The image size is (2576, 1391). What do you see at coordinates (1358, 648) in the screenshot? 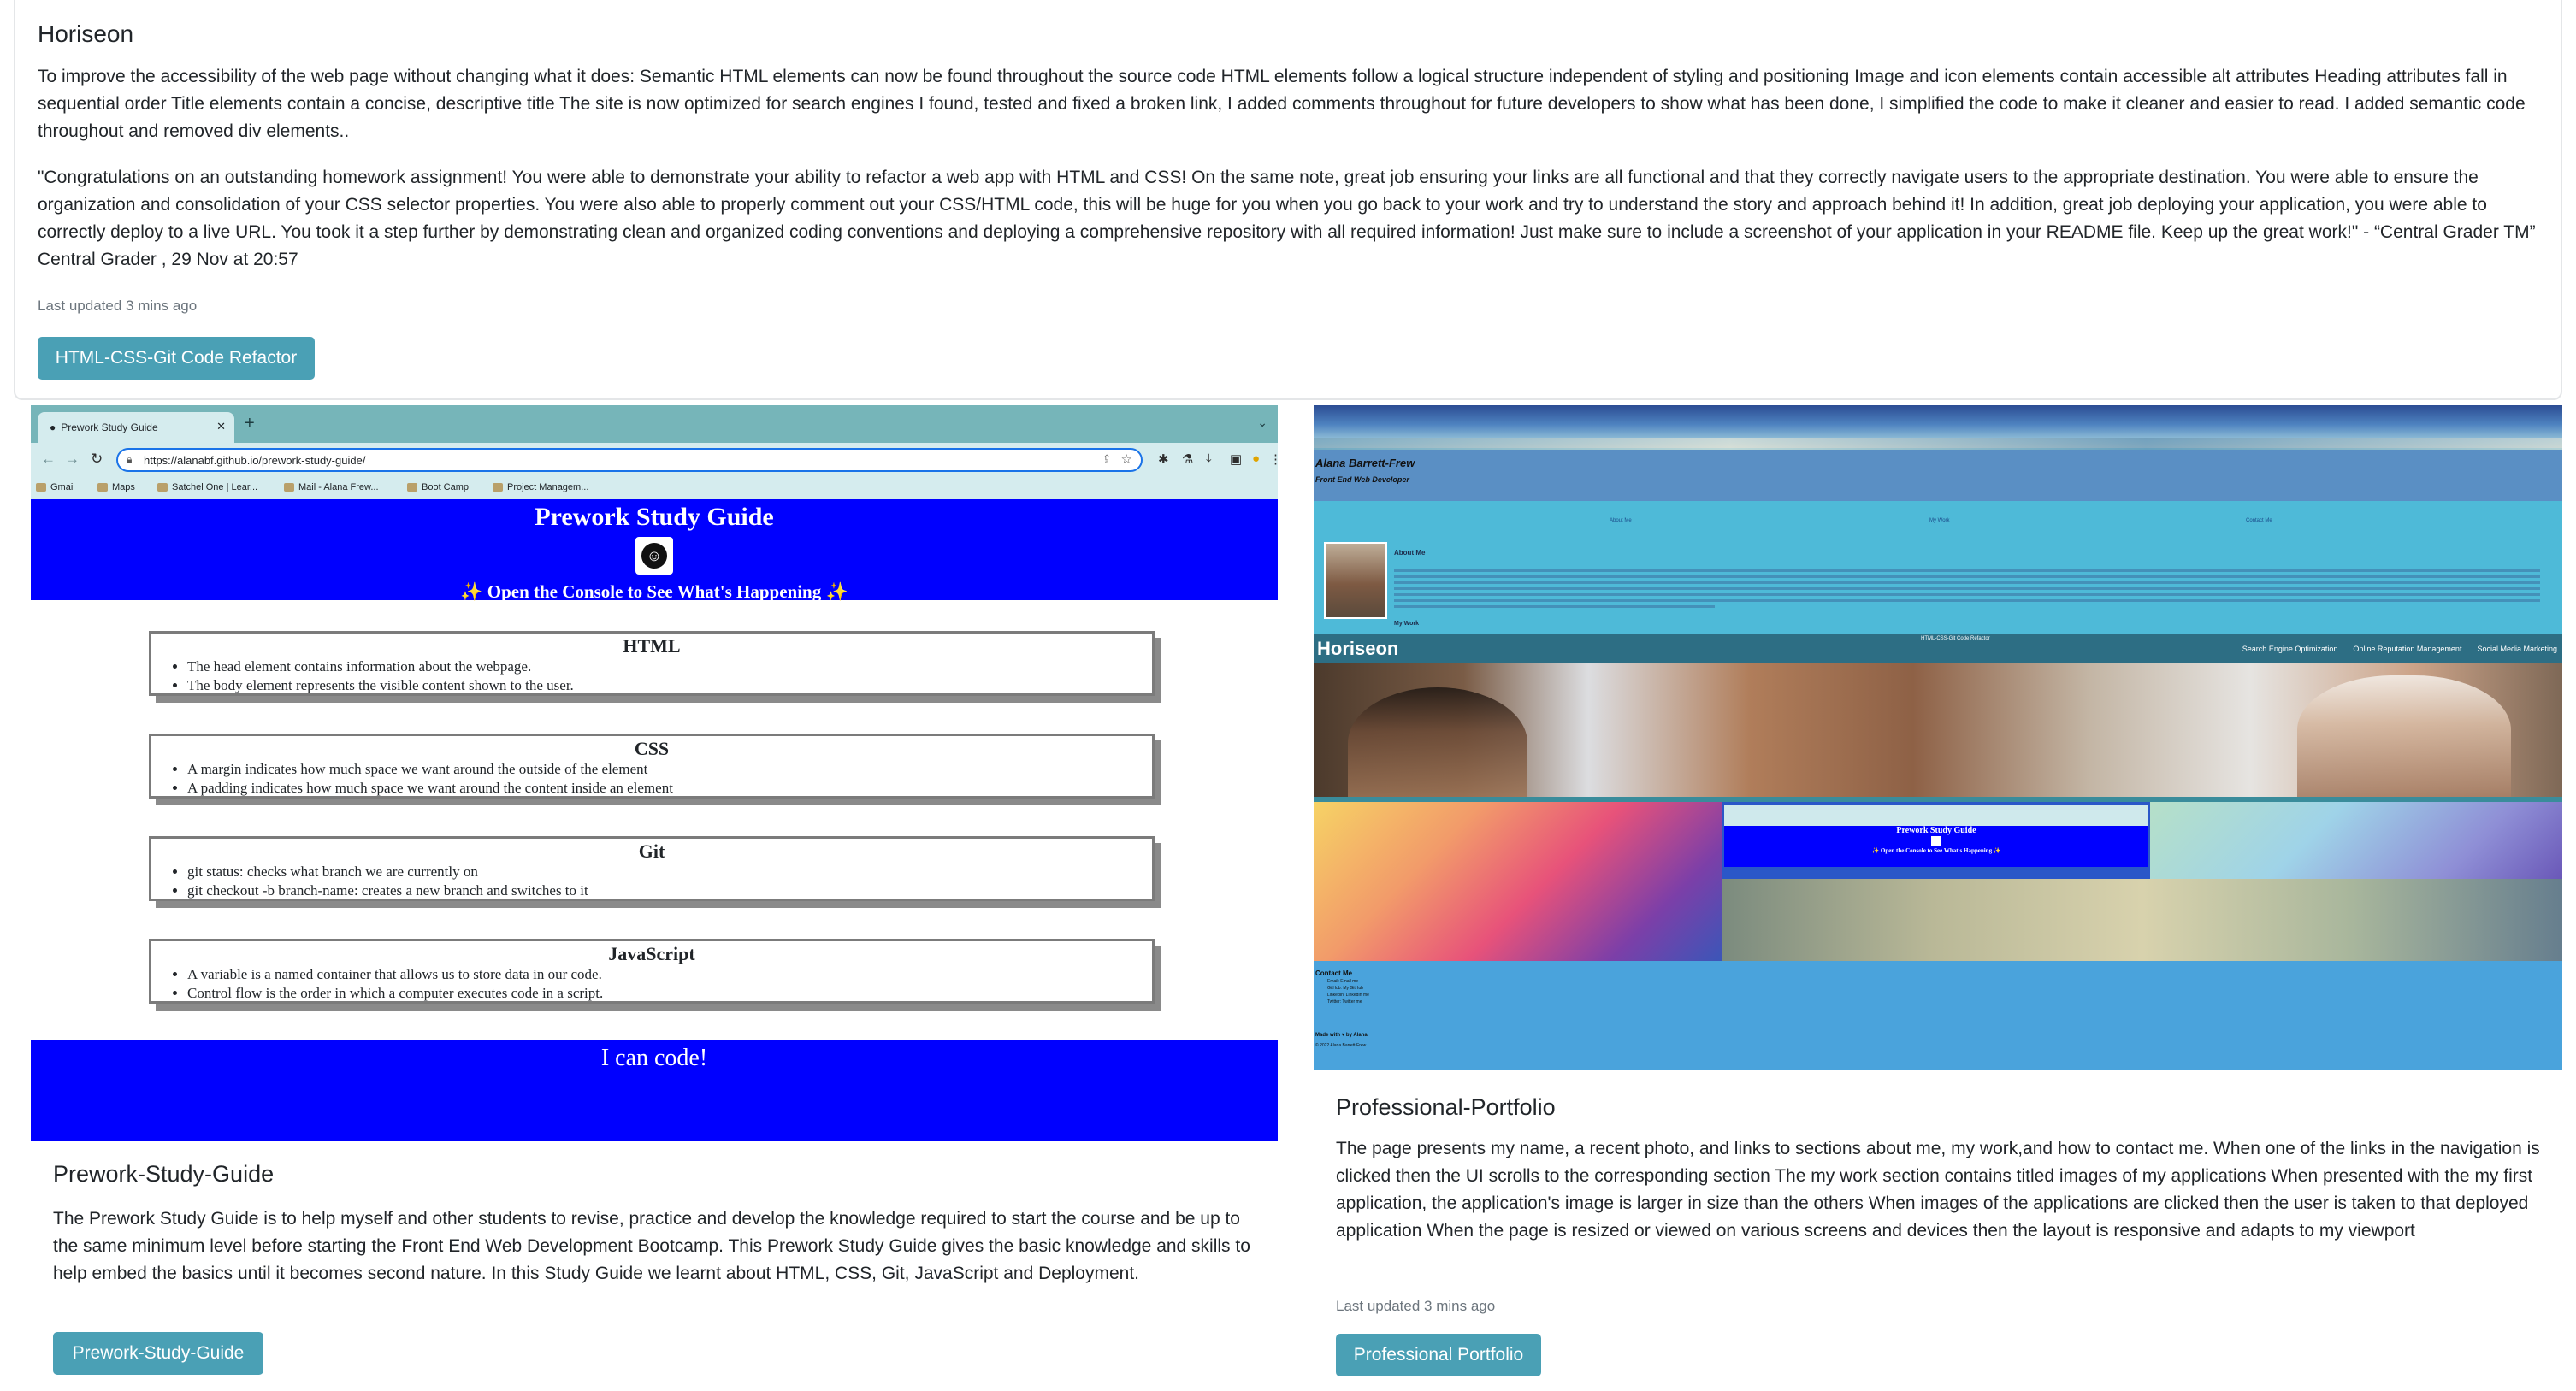
I see `horiseon-logo: Horiseon` at bounding box center [1358, 648].